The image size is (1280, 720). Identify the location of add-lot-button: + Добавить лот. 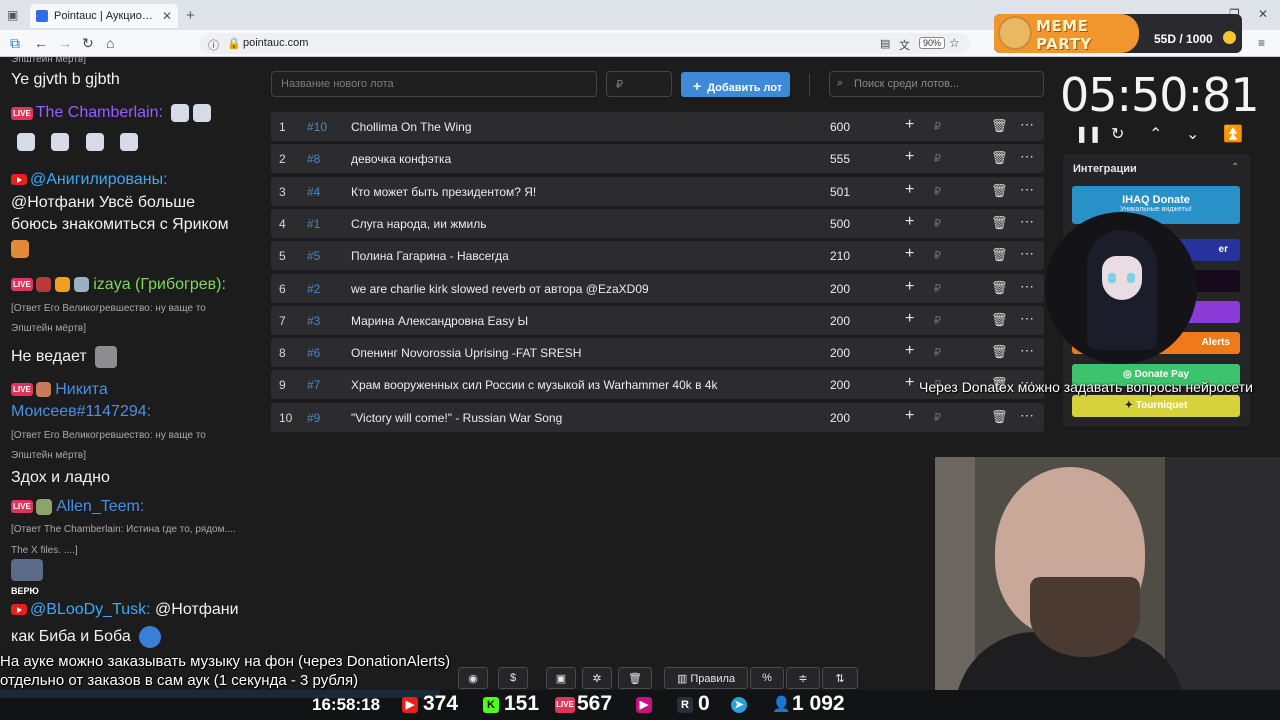
(735, 84).